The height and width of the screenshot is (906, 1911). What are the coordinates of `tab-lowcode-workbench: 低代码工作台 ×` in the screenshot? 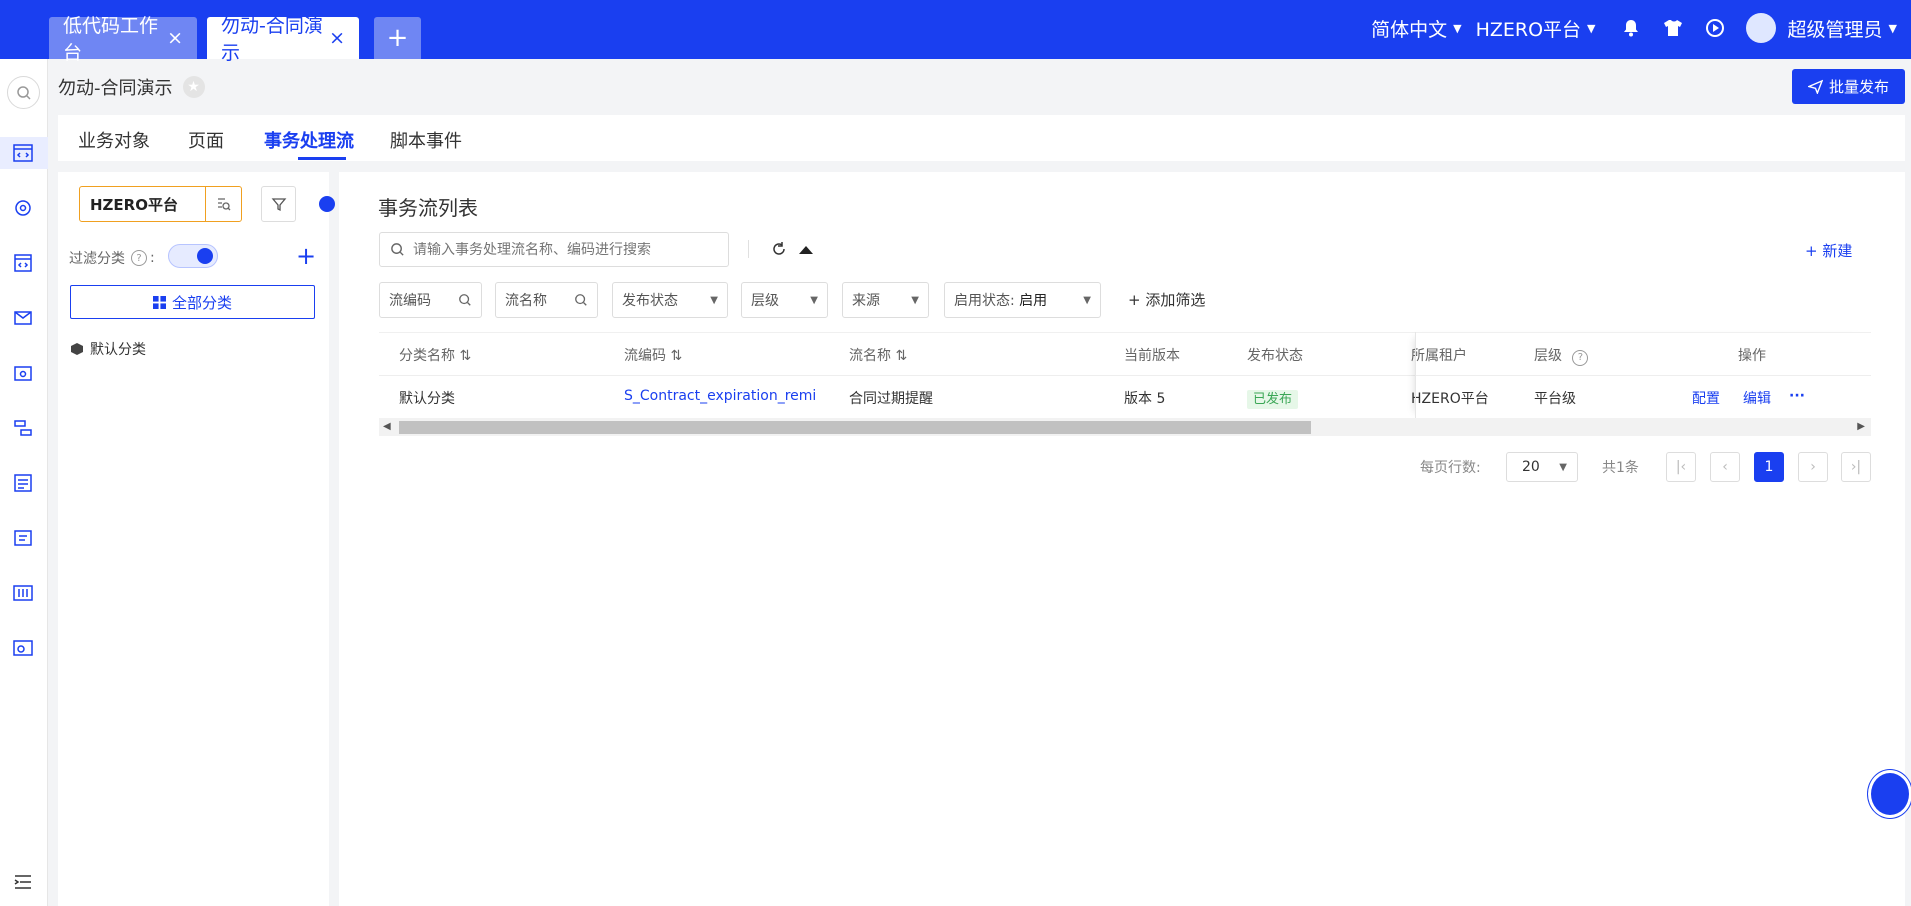 It's located at (123, 39).